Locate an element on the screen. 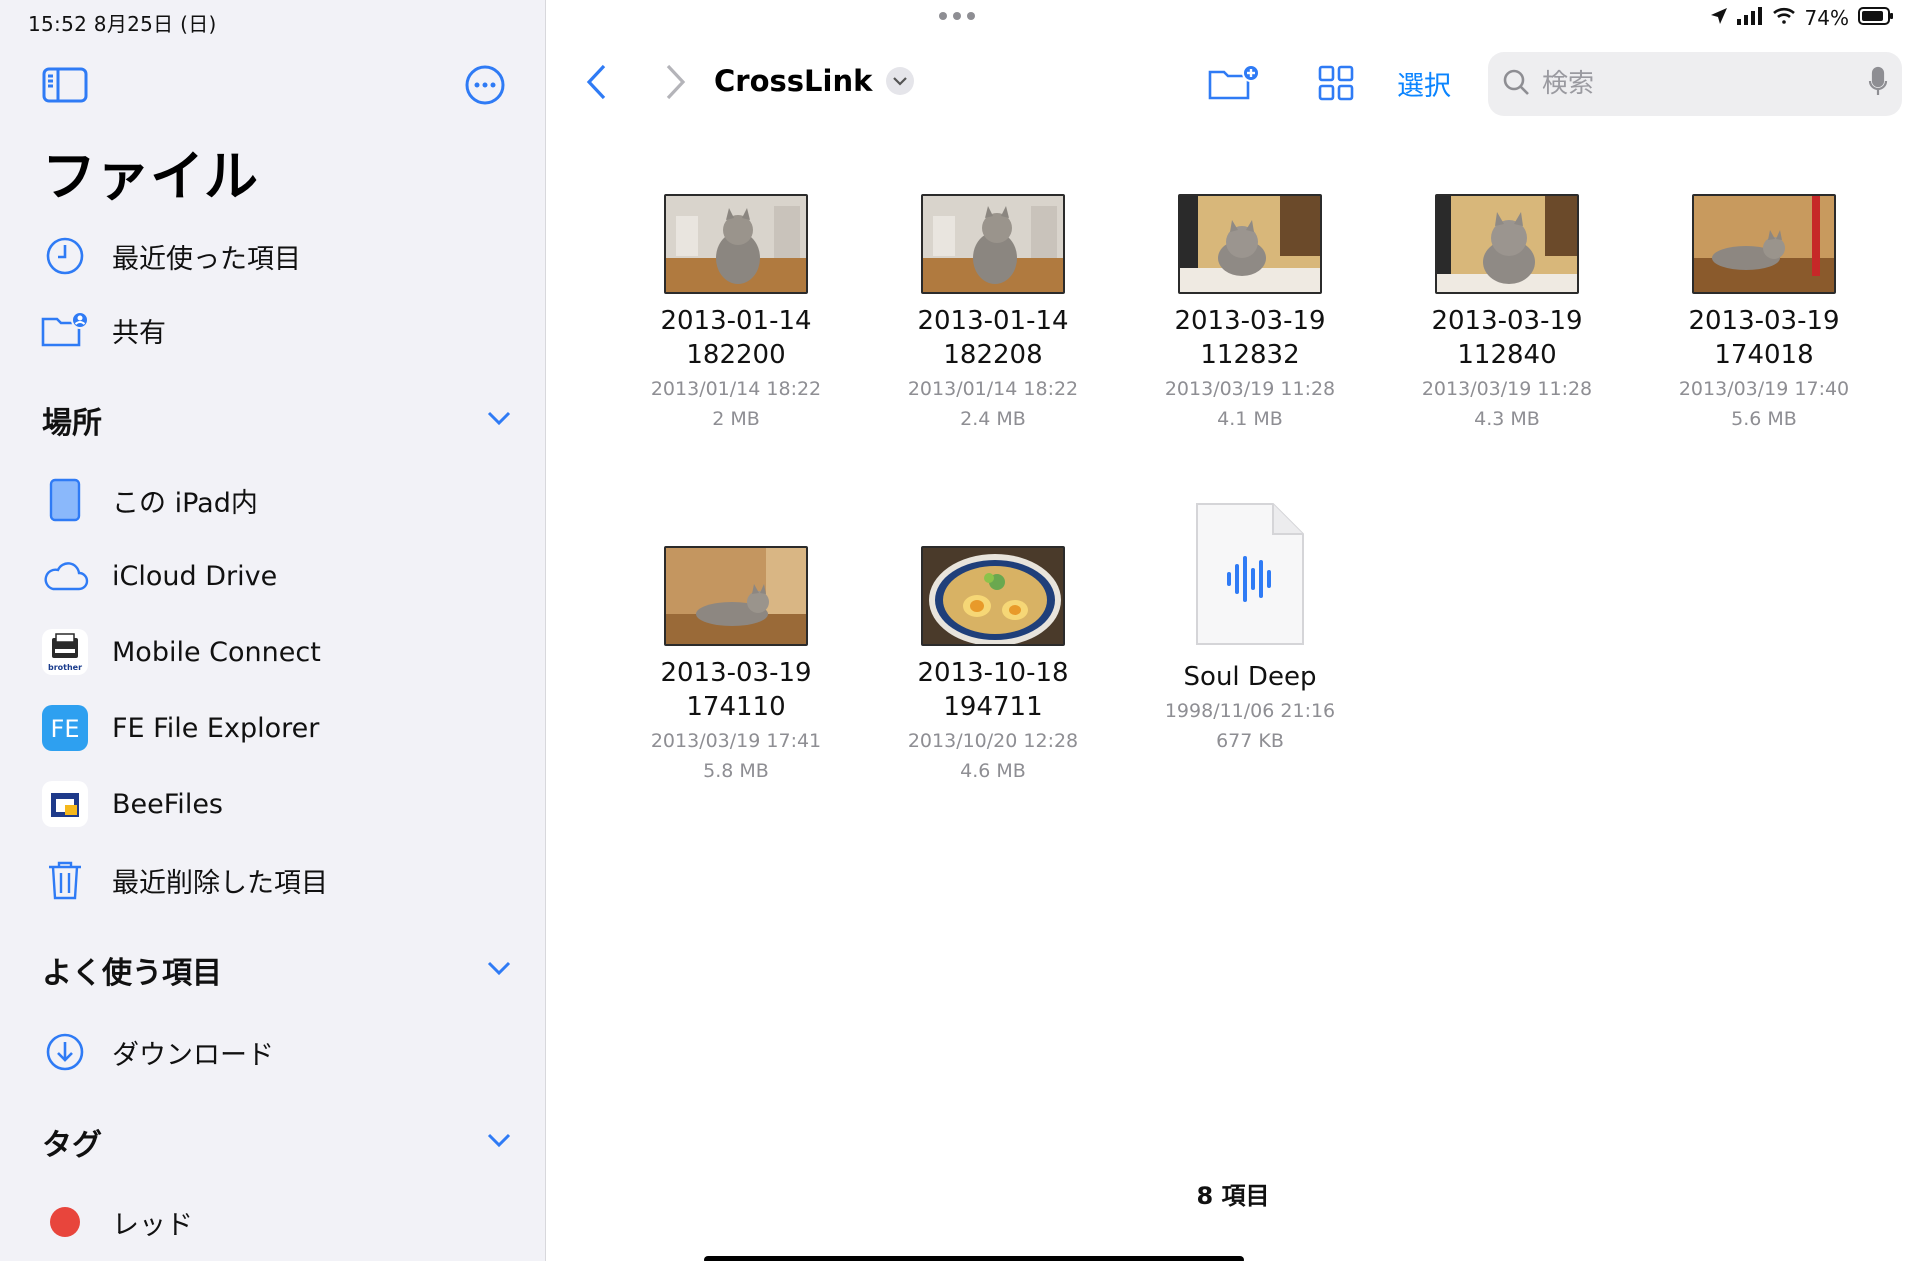 This screenshot has width=1920, height=1261. file-size: 2 MB is located at coordinates (736, 419).